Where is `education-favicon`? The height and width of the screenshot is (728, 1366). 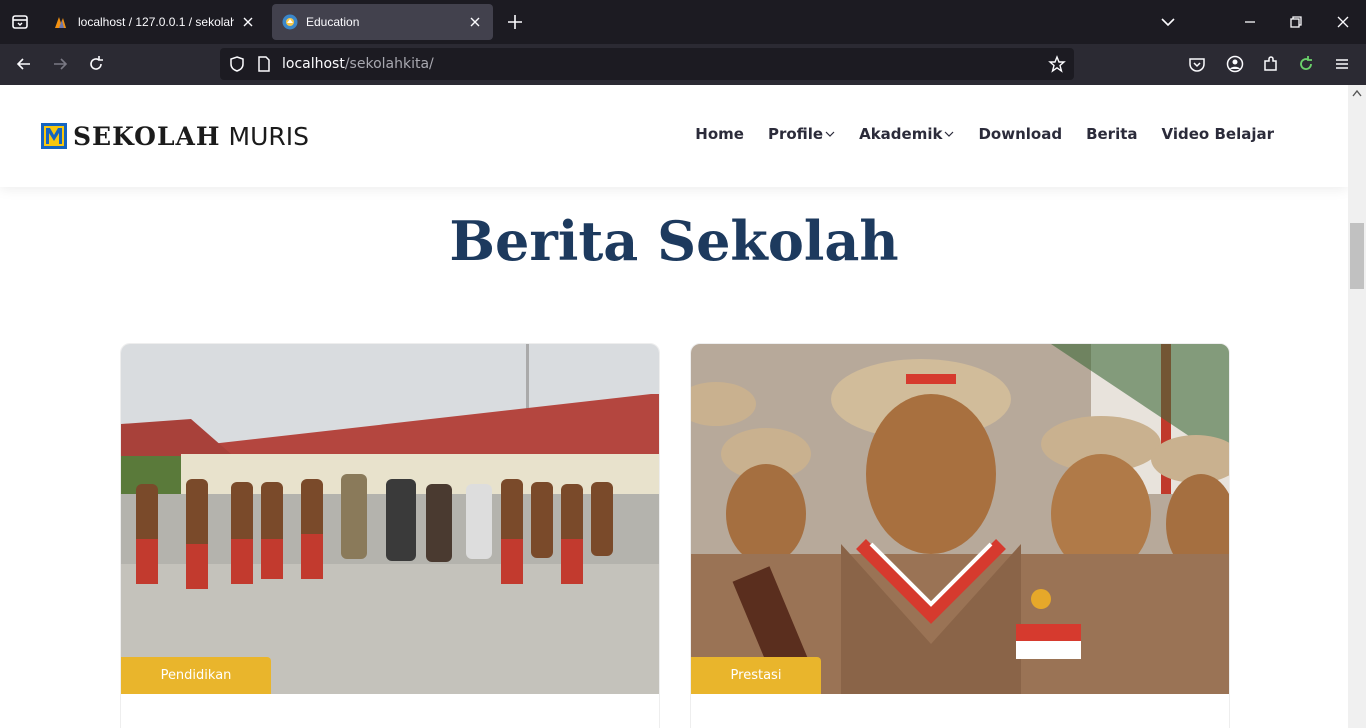
education-favicon is located at coordinates (290, 22).